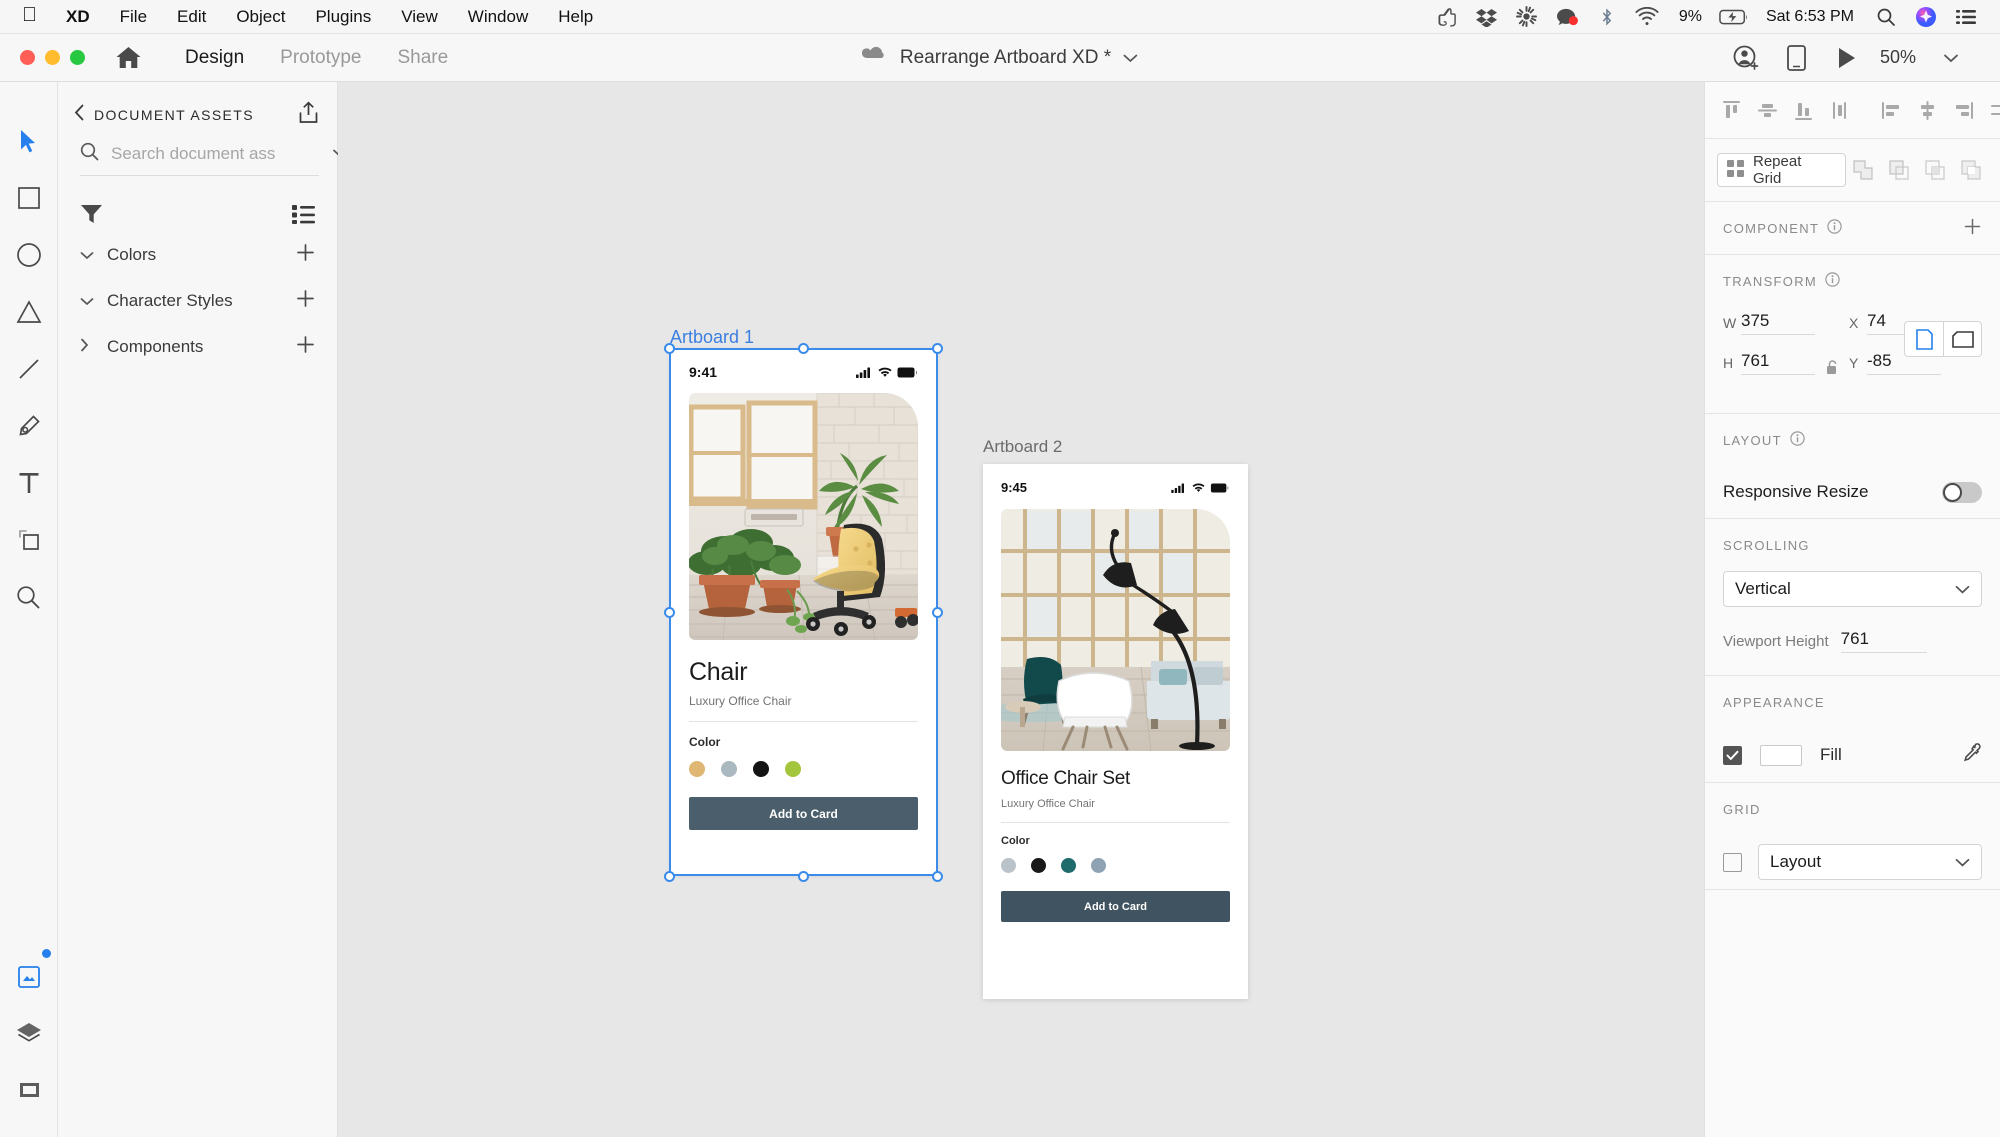 This screenshot has width=2000, height=1137. Describe the element at coordinates (1781, 755) in the screenshot. I see `fill-color-swatch` at that location.